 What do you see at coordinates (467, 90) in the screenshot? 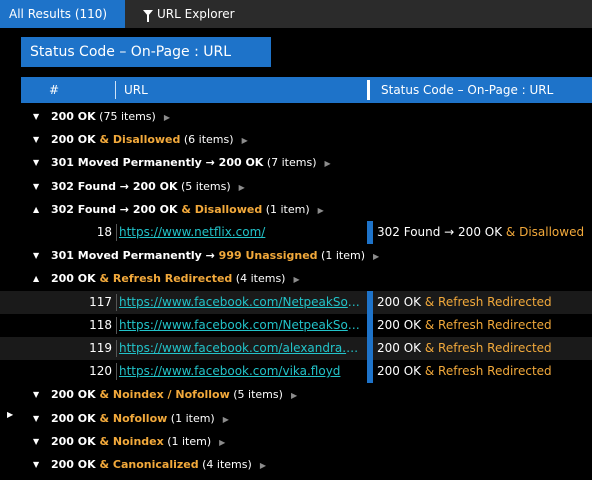
I see `column-header-status: Status Code – On-Page : URL` at bounding box center [467, 90].